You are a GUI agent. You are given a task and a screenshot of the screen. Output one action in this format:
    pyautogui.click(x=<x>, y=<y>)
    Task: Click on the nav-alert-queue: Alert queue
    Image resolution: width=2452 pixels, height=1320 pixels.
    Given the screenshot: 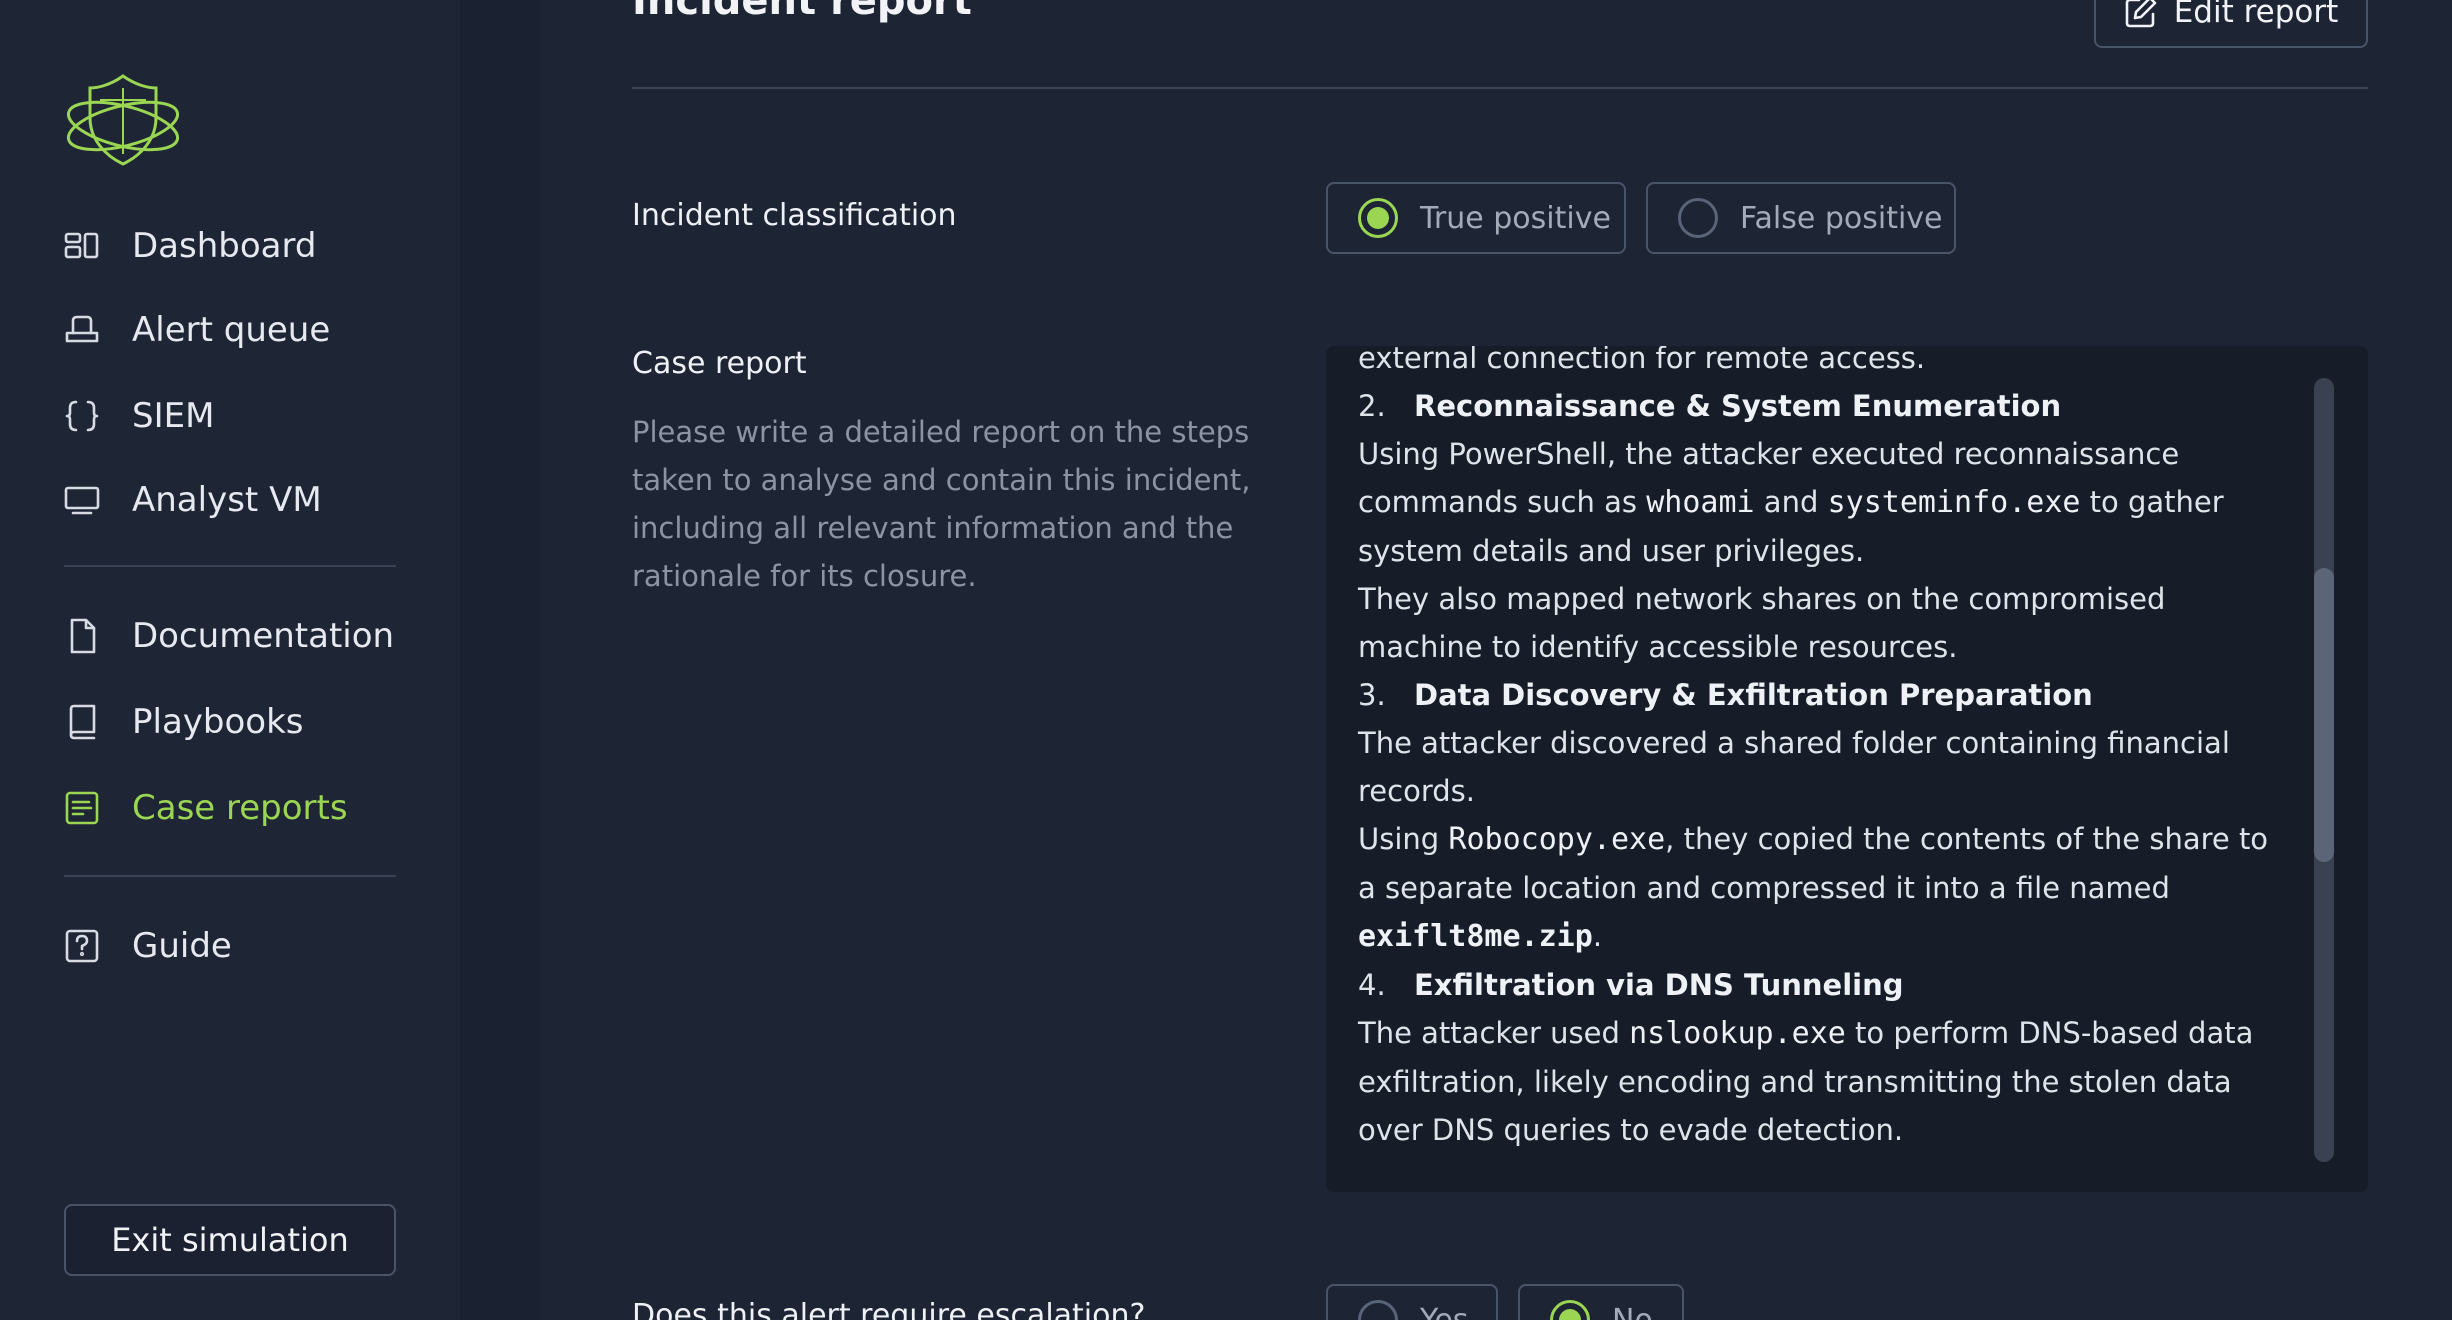 What is the action you would take?
    pyautogui.click(x=196, y=330)
    